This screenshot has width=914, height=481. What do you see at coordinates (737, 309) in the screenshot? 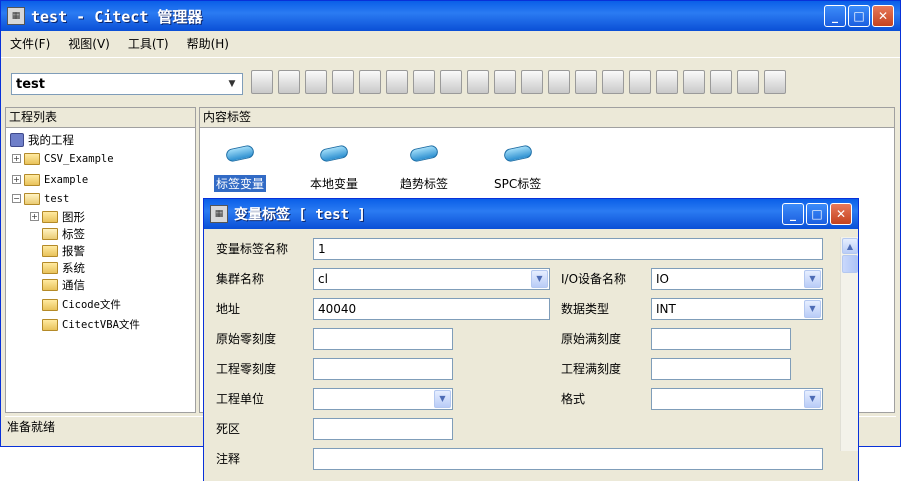
I see `data-type-select: INT ▼` at bounding box center [737, 309].